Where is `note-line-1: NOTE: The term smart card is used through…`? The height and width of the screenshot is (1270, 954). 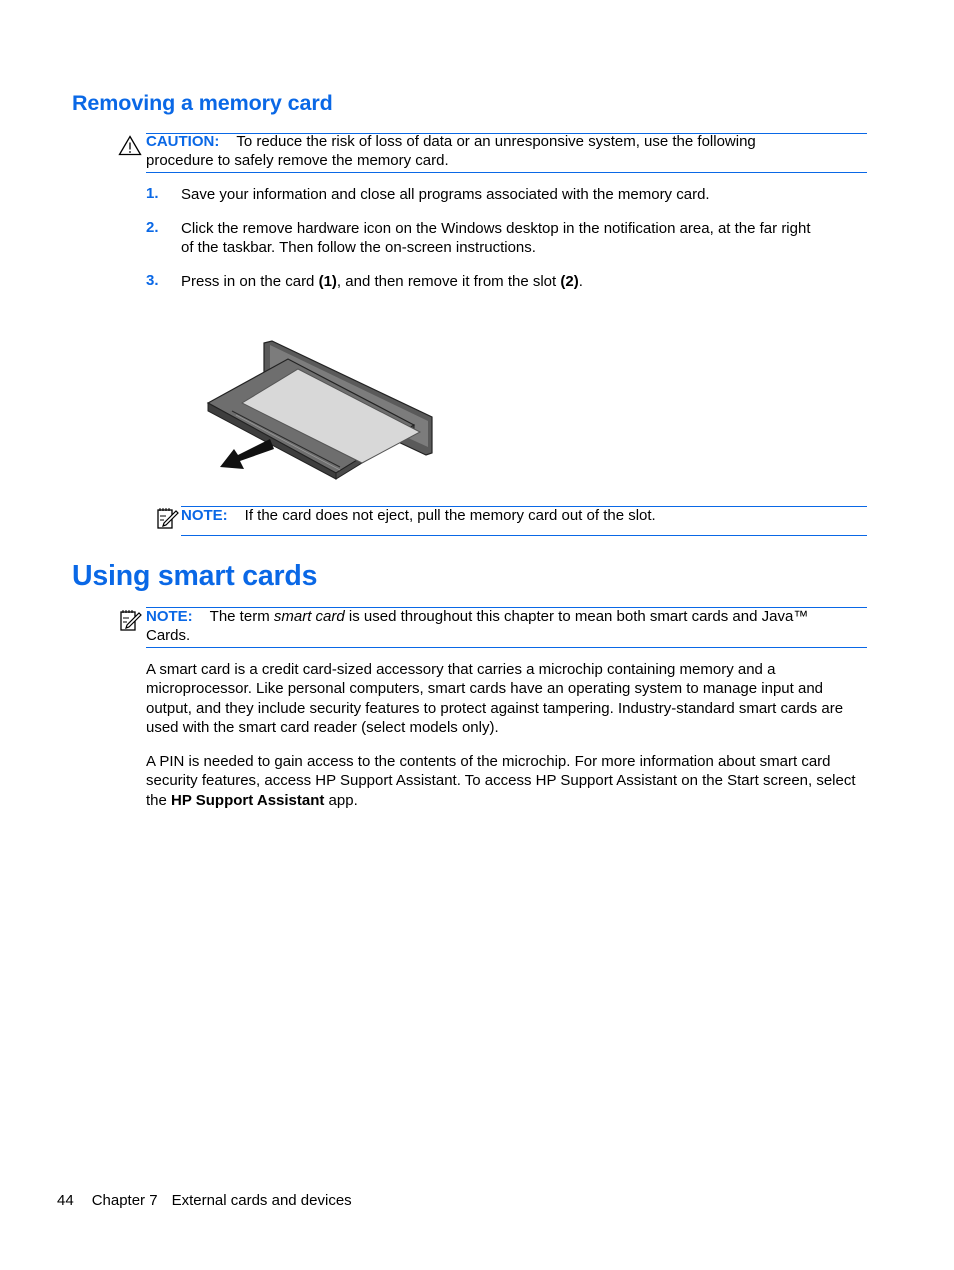
note-line-1: NOTE: The term smart card is used through… is located at coordinates (506, 616).